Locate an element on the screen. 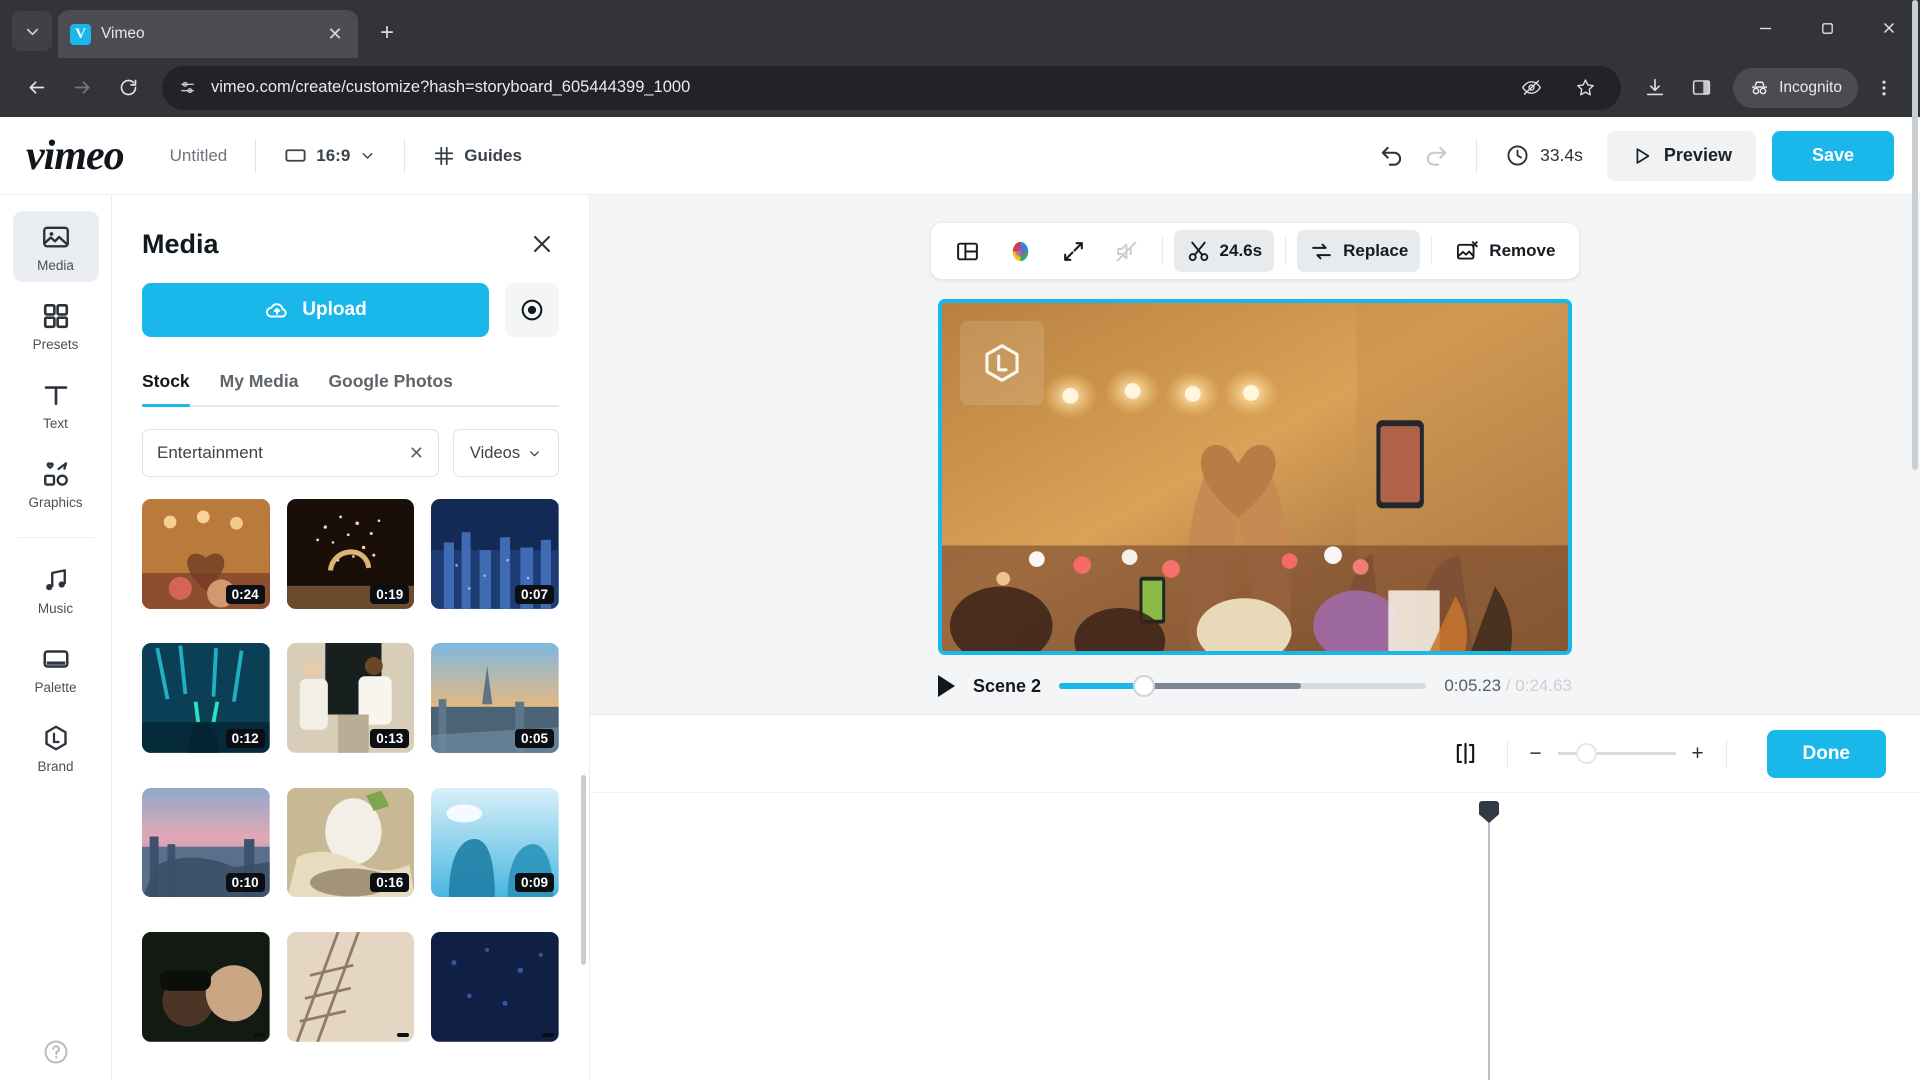 Image resolution: width=1920 pixels, height=1080 pixels. incognito-profile-button: Incognito is located at coordinates (1795, 87).